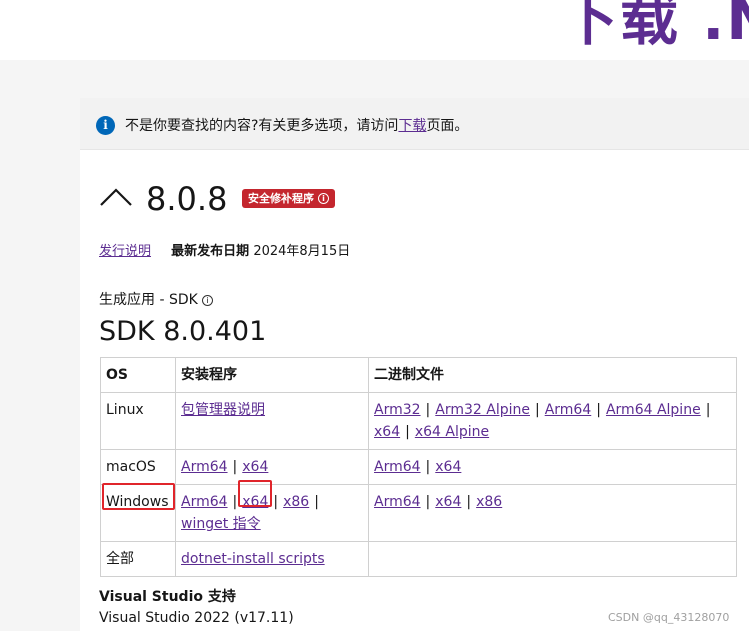  I want to click on binary-link: x64 Alpine, so click(452, 432).